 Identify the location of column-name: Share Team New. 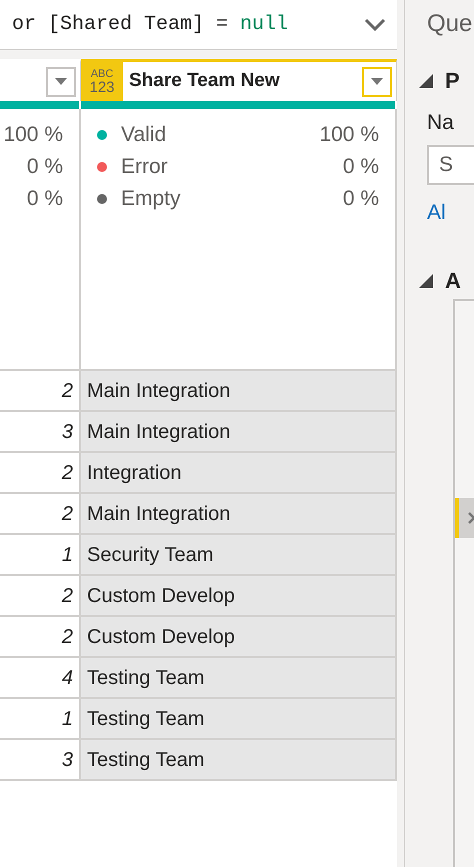
(204, 81).